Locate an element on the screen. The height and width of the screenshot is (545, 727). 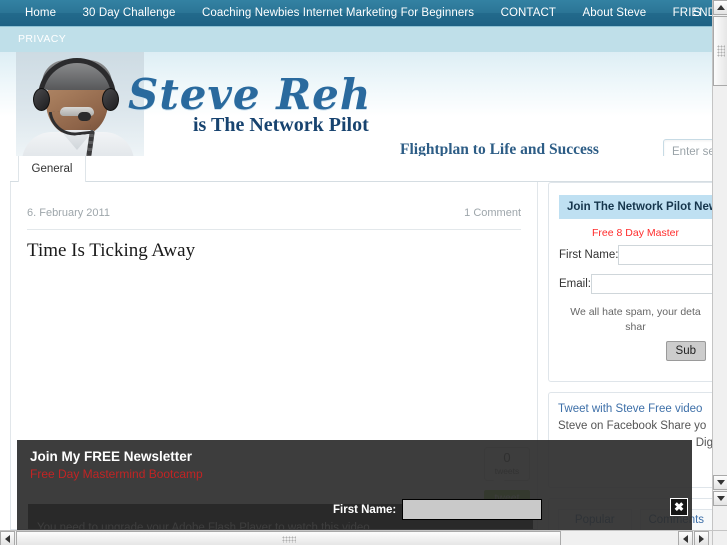
modal-first-name-row: First Name: is located at coordinates (438, 509).